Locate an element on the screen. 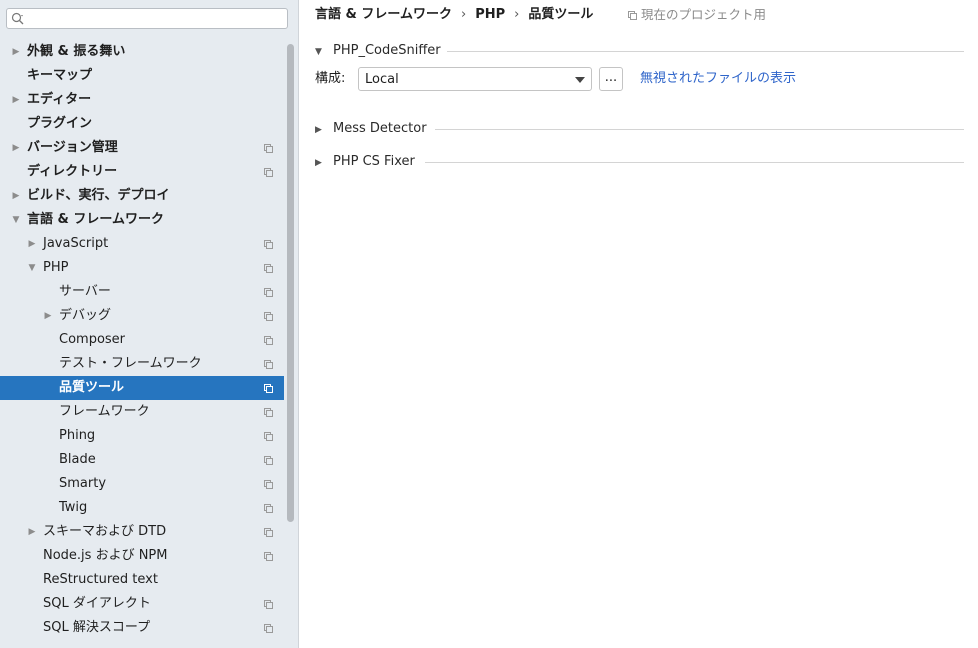 The width and height of the screenshot is (978, 648). breadcrumb-item: 言語 & フレームワーク is located at coordinates (383, 14).